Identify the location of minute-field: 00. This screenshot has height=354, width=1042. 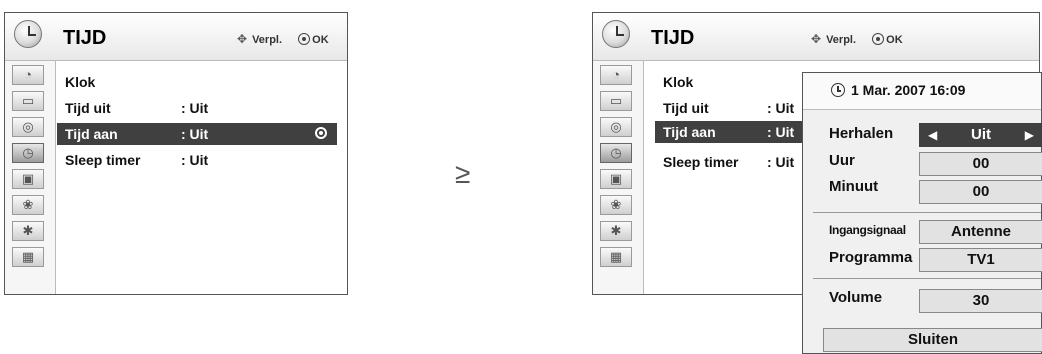
(980, 192).